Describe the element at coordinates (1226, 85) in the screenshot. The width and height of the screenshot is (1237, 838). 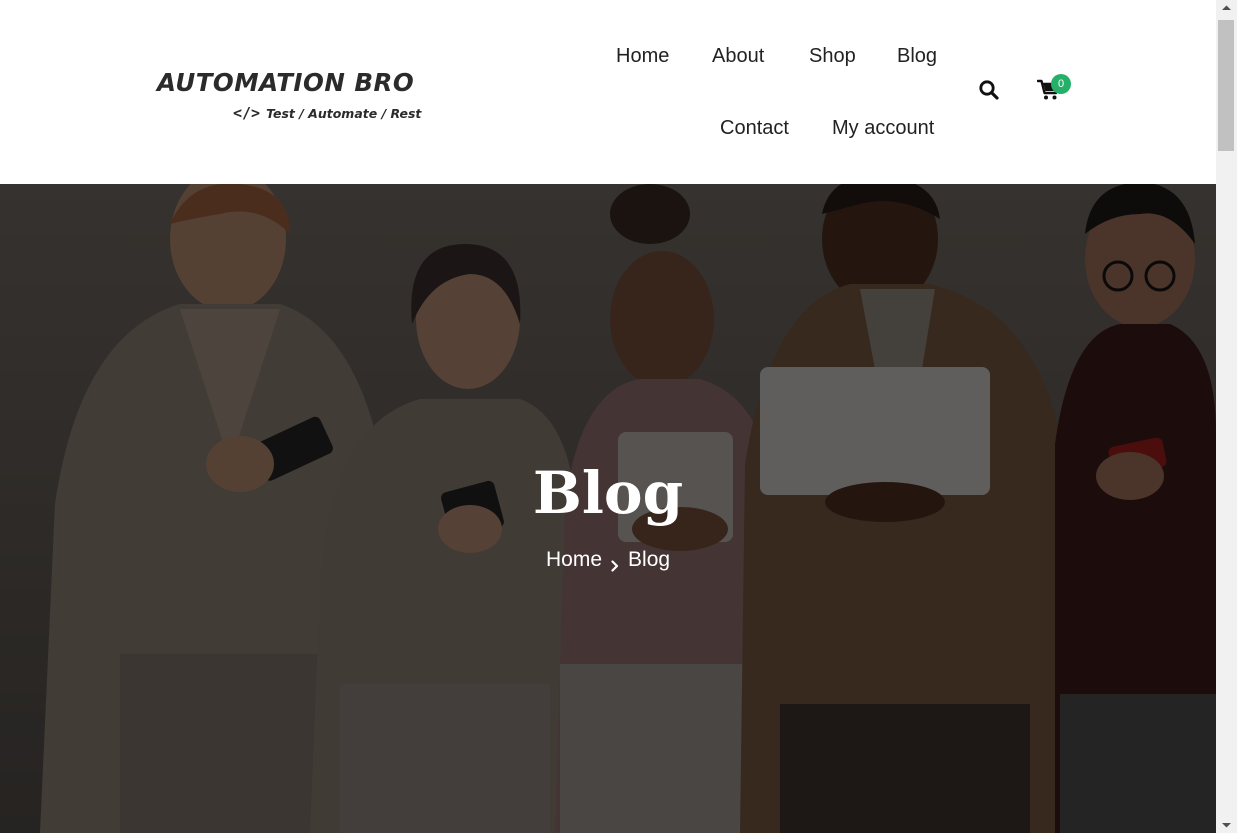
I see `scrollbar-thumb` at that location.